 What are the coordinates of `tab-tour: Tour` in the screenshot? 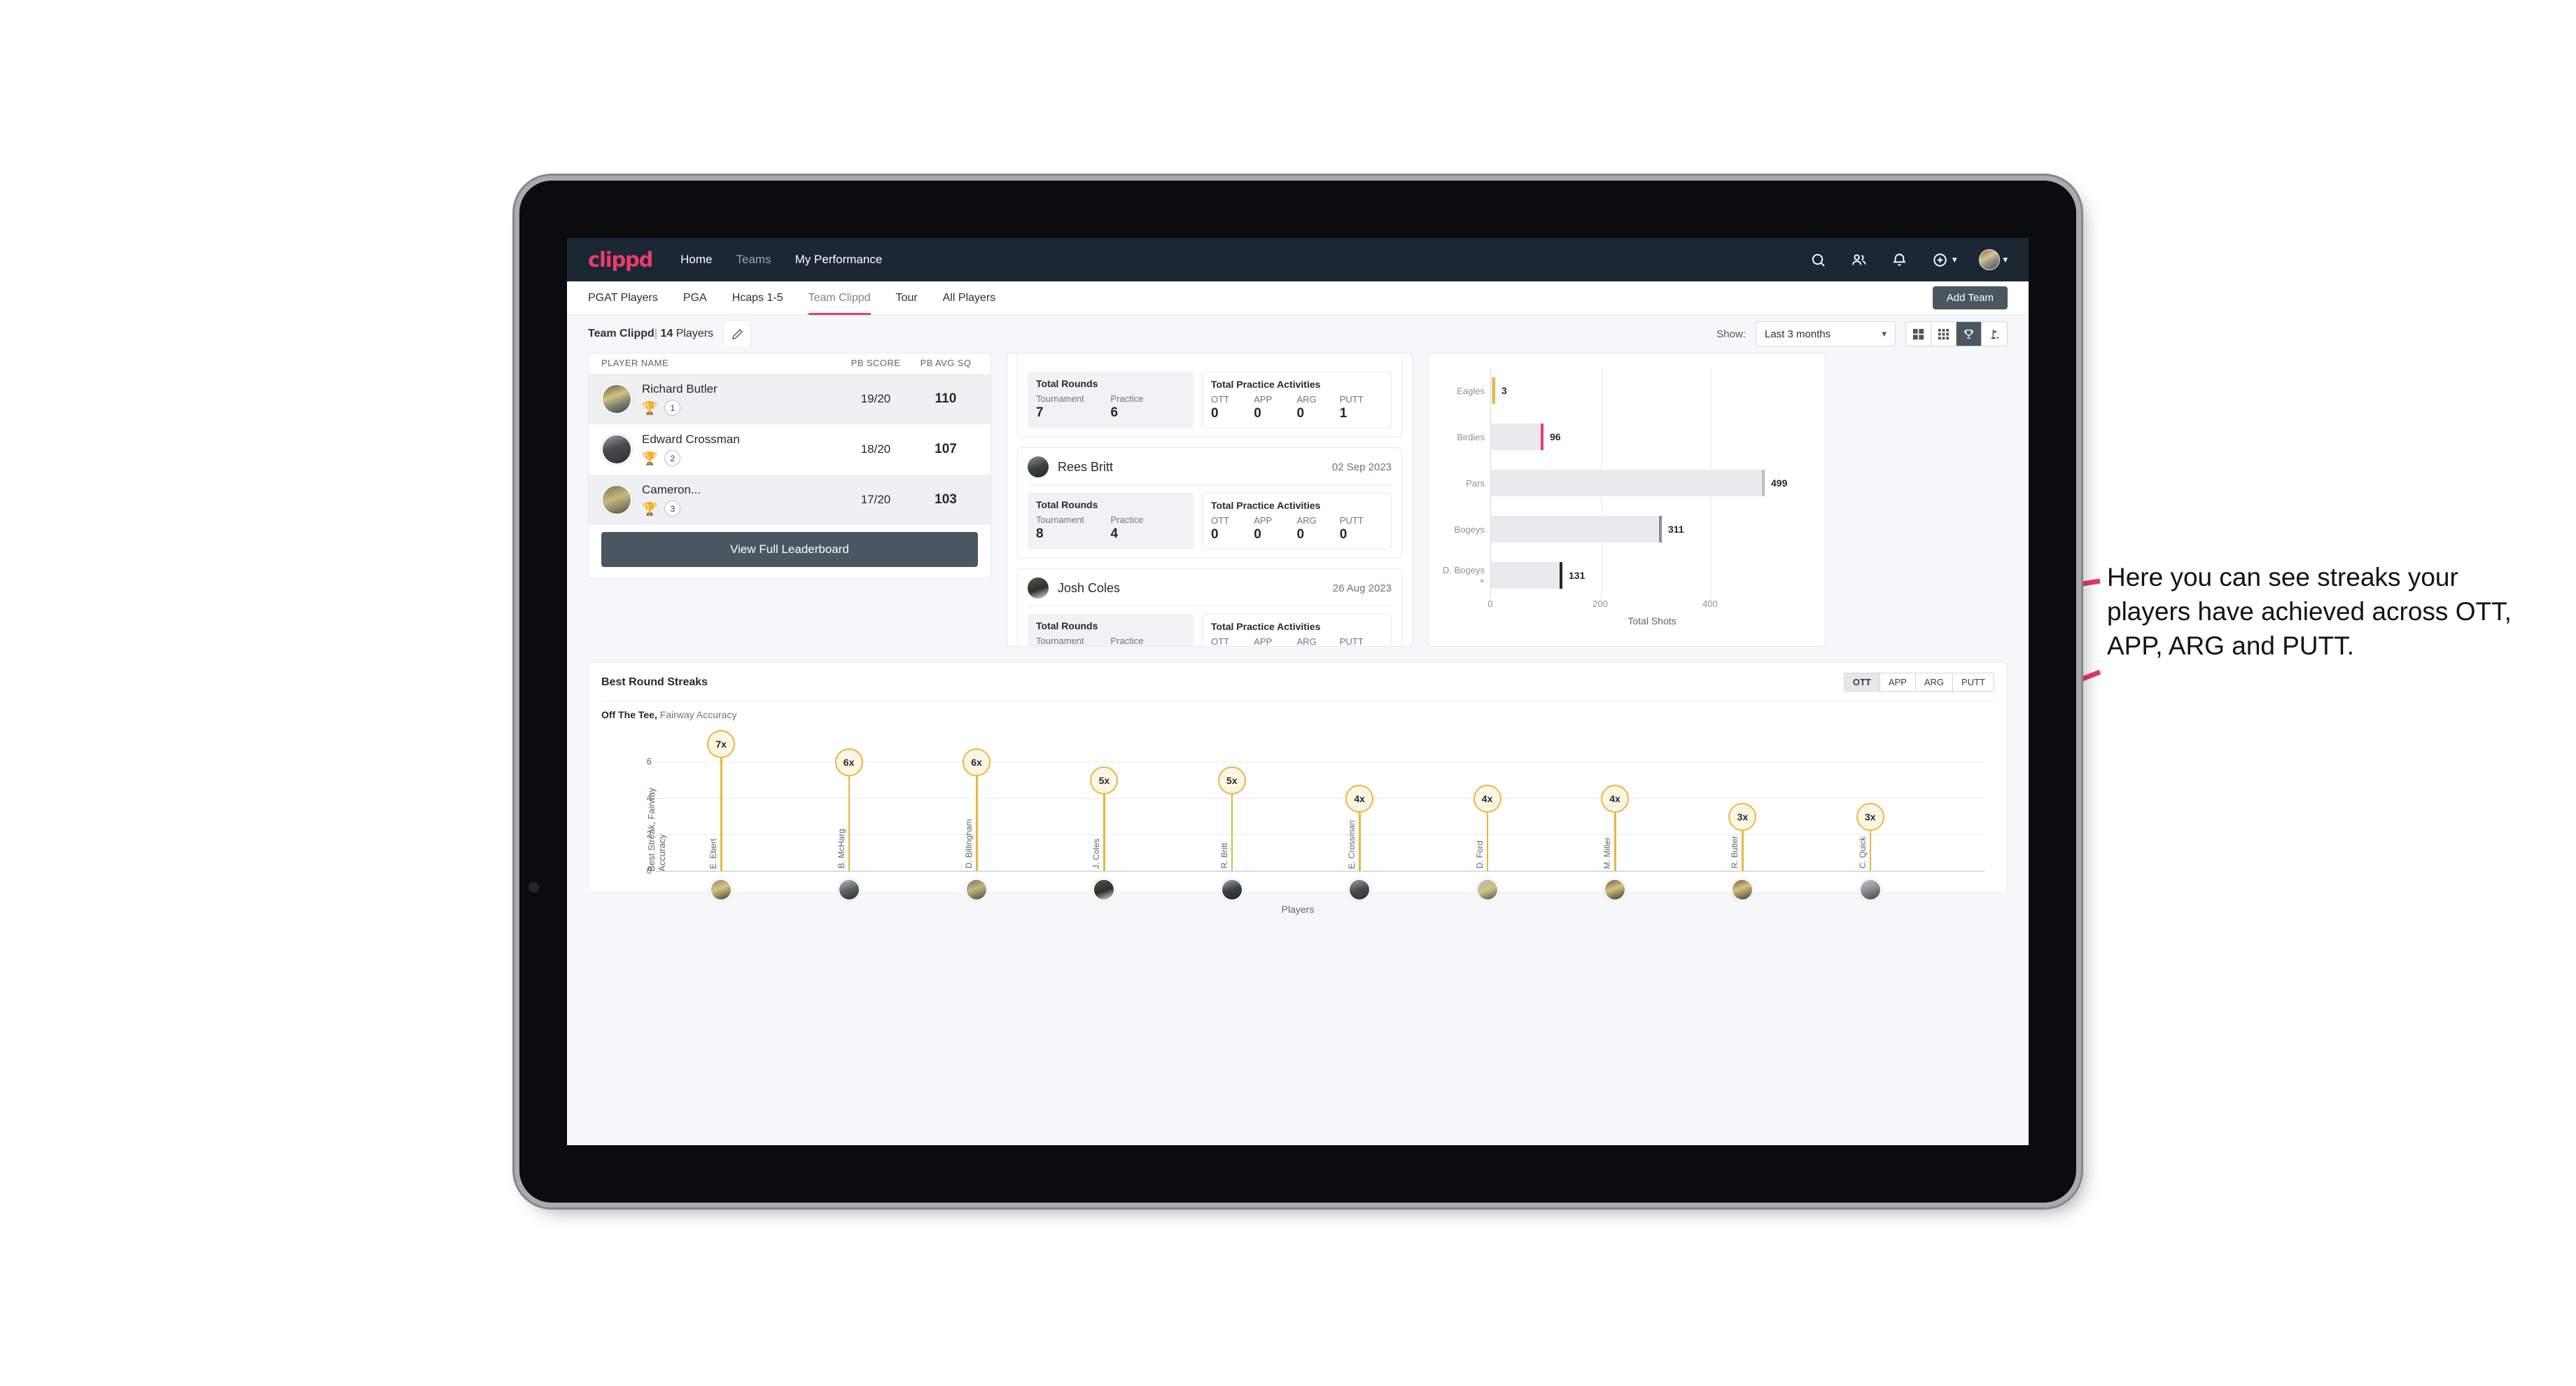 It's located at (907, 298).